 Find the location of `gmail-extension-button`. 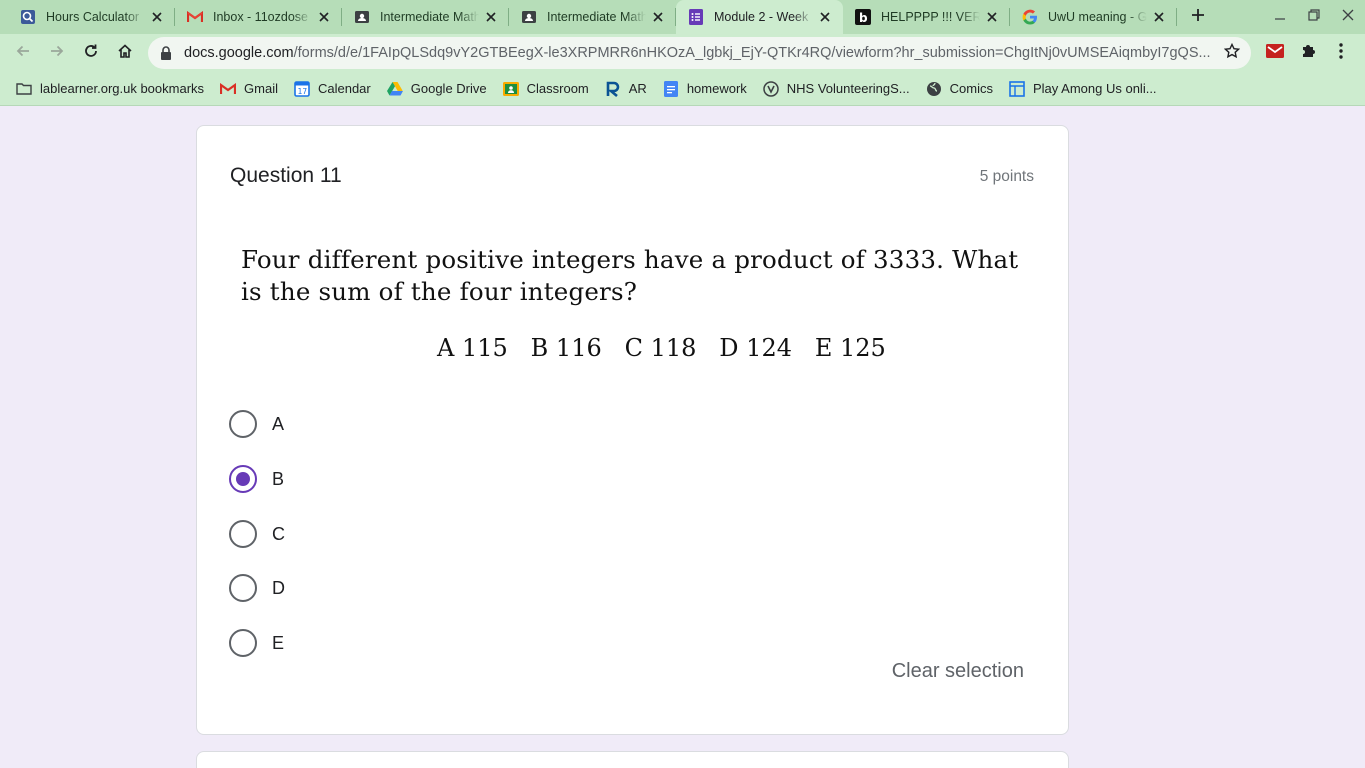

gmail-extension-button is located at coordinates (1275, 53).